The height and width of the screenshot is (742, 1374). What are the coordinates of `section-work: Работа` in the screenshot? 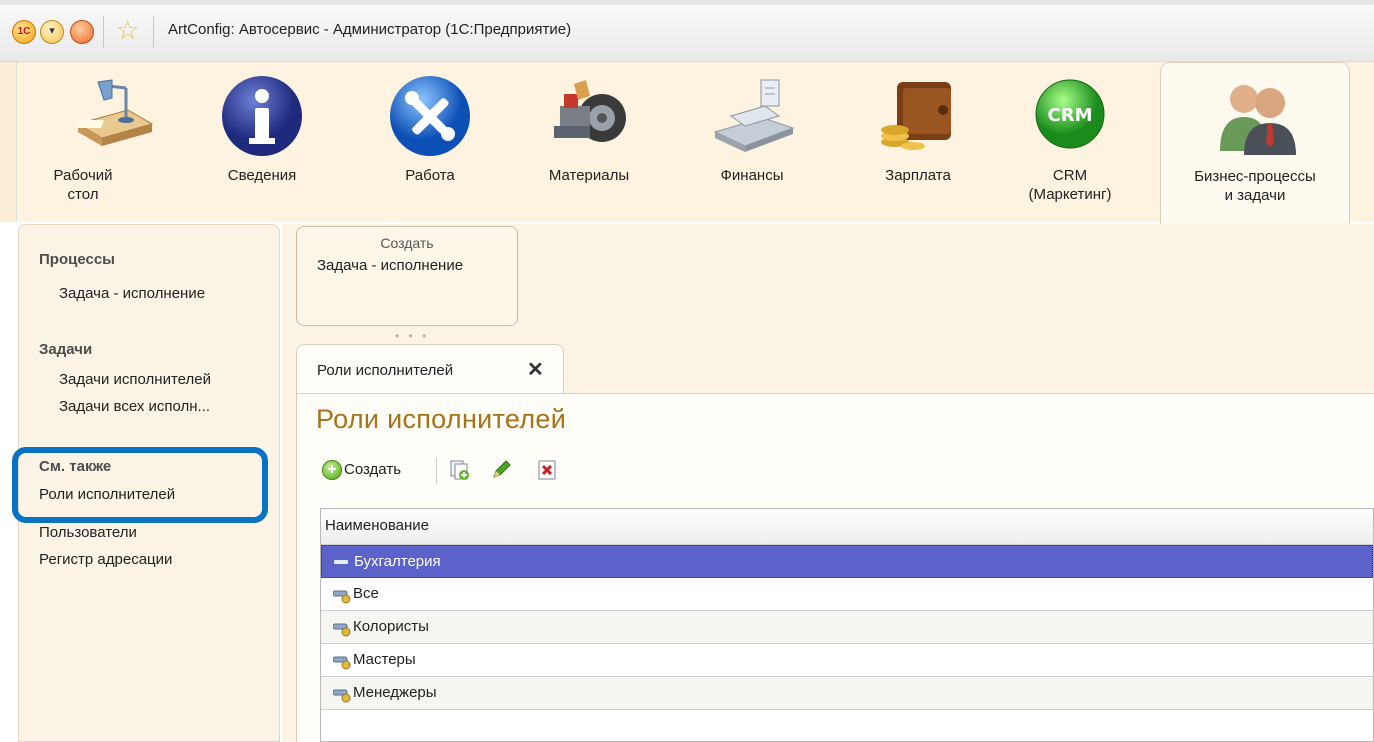 It's located at (430, 130).